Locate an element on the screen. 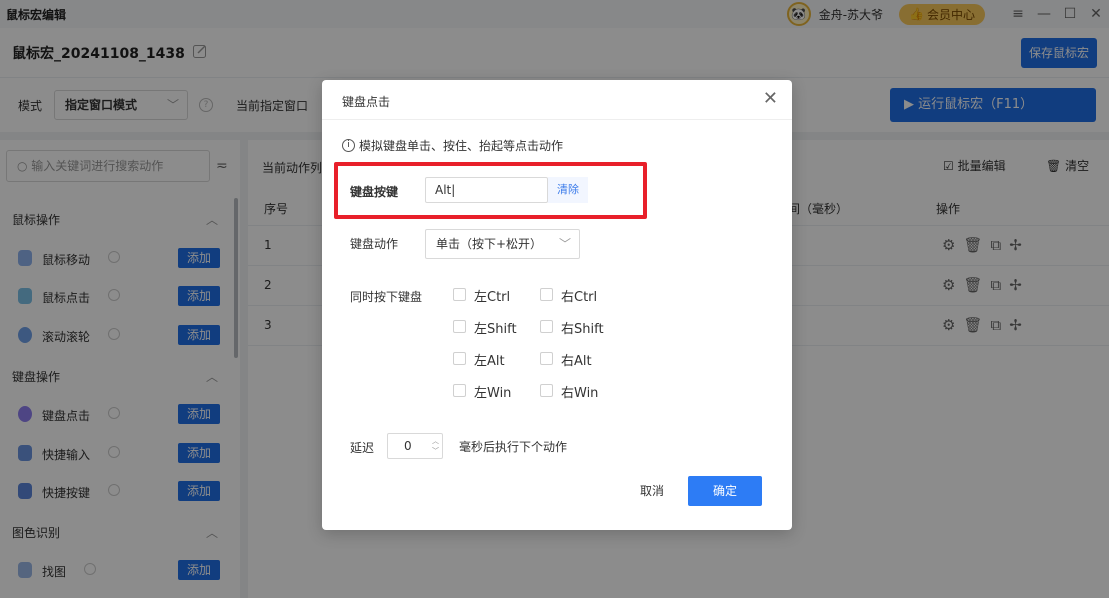  checkbox-label: 左Win is located at coordinates (493, 393).